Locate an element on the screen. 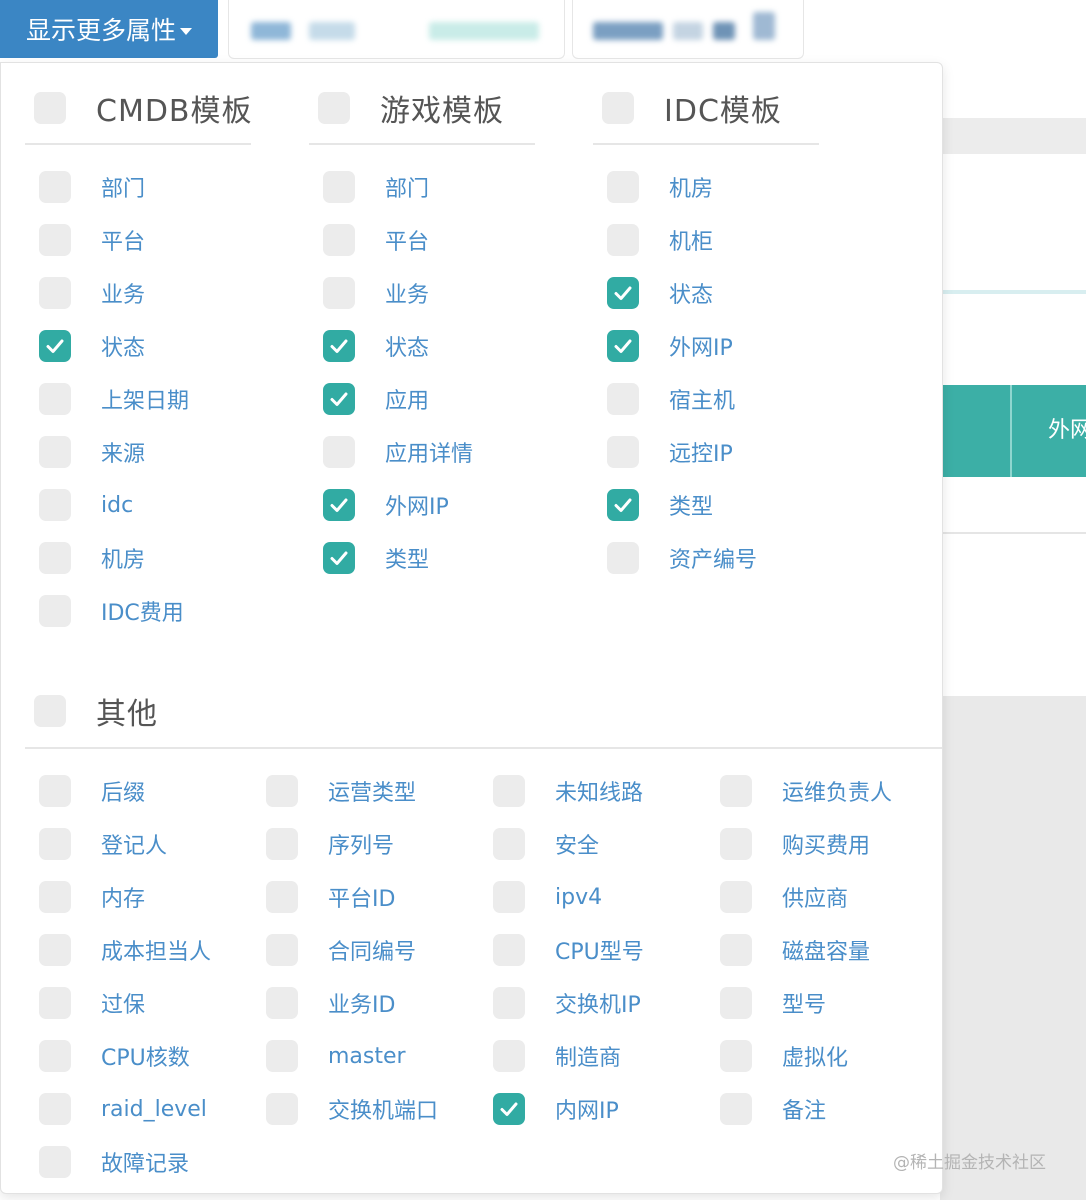 This screenshot has width=1086, height=1200. attribute-option: 磁盘容量 is located at coordinates (795, 950).